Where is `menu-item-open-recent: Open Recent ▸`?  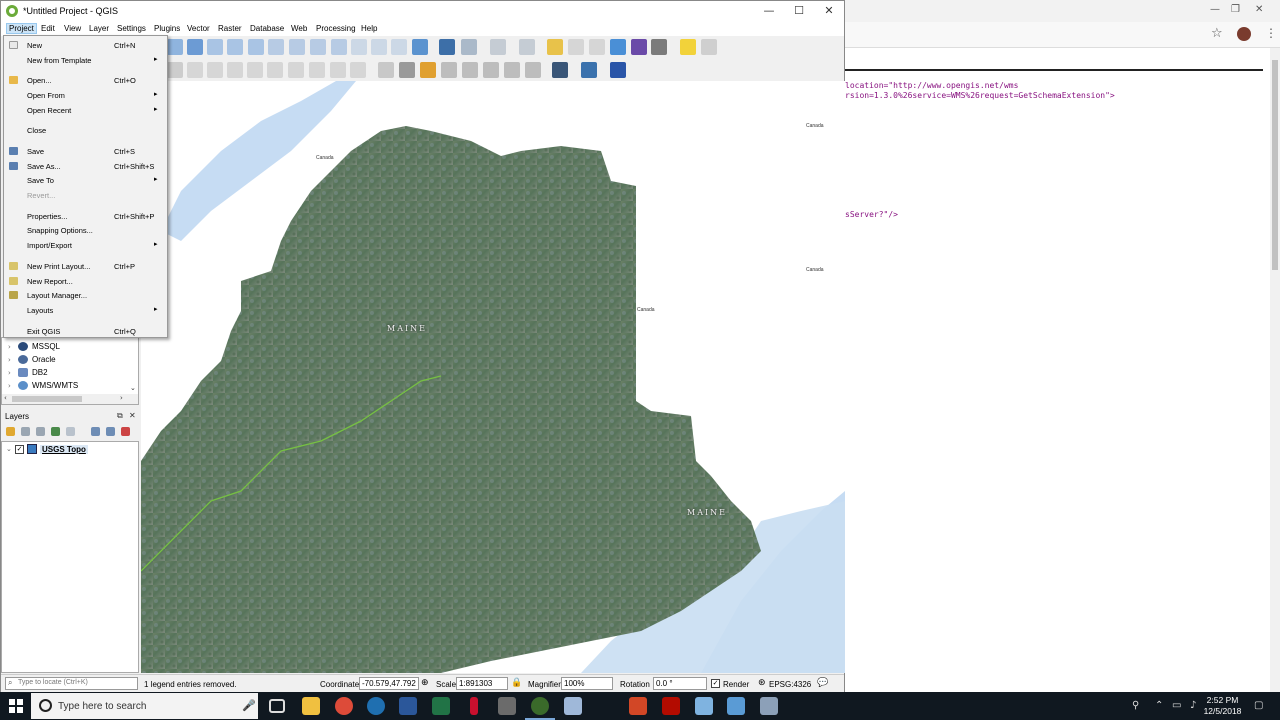
menu-item-open-recent: Open Recent ▸ is located at coordinates (85, 110).